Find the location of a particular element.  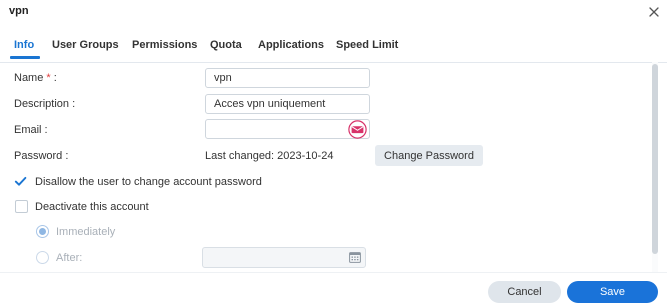

after-date-input is located at coordinates (284, 257).